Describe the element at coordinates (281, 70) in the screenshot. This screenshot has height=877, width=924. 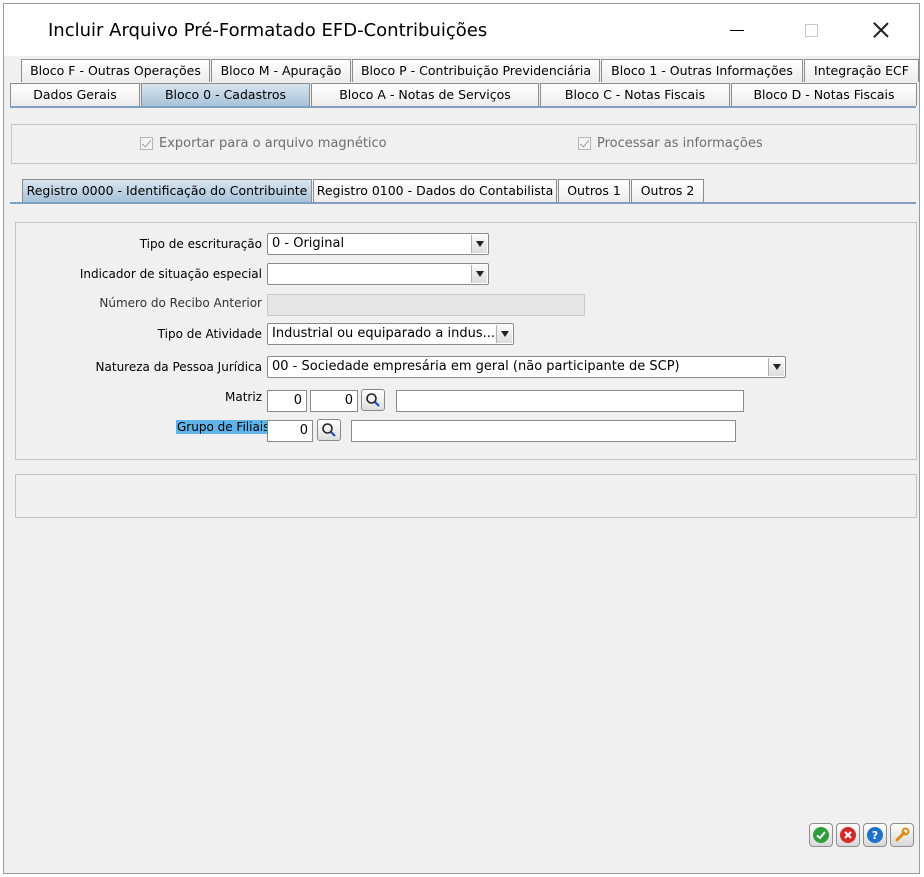
I see `tab-bloco-m: Bloco M - Apuração` at that location.